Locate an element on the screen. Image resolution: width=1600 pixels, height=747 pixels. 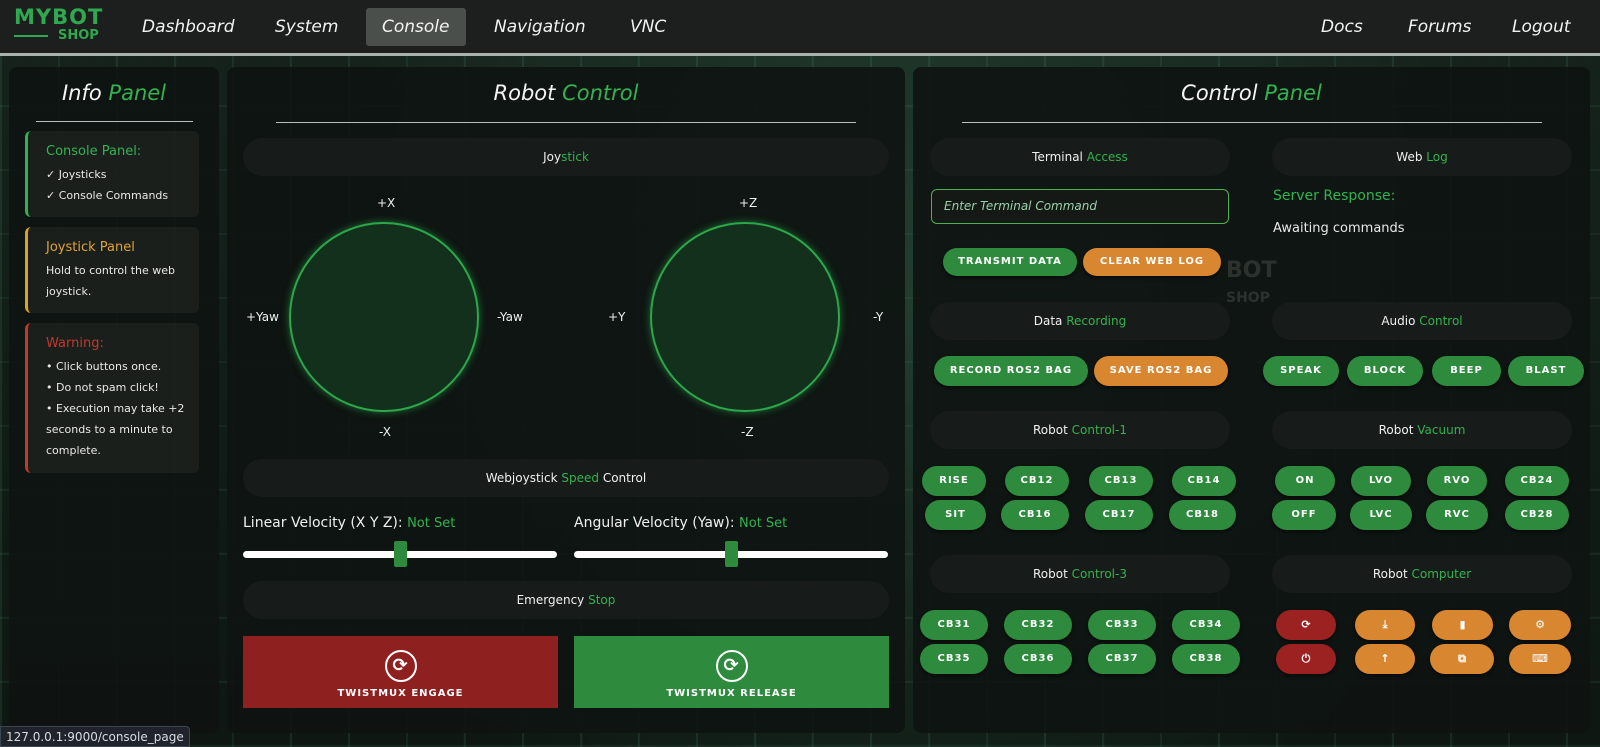
cb37-button: CB37 is located at coordinates (1122, 659).